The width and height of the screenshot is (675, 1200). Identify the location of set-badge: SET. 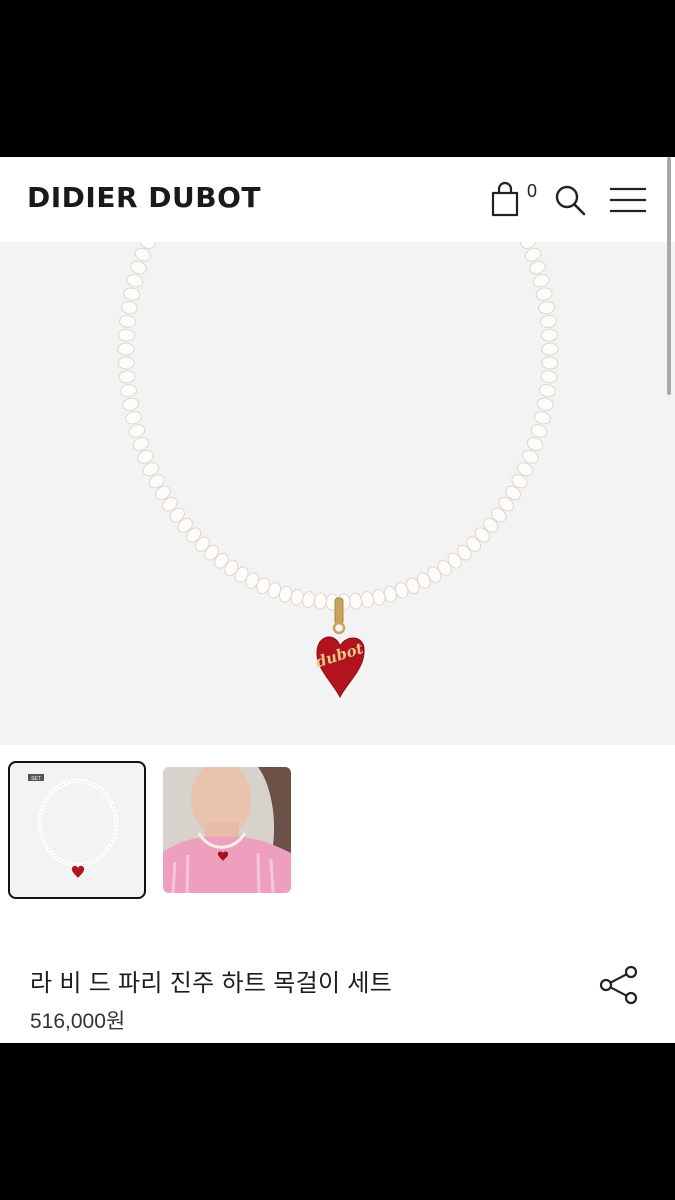
(36, 779).